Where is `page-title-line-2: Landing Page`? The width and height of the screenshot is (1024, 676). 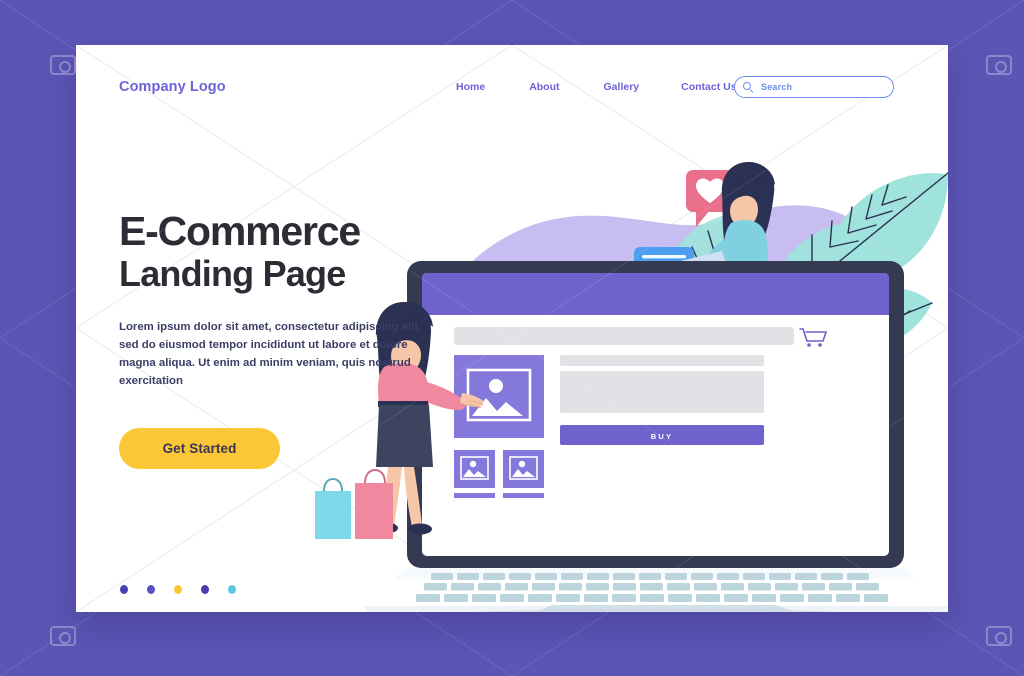
page-title-line-2: Landing Page is located at coordinates (232, 274).